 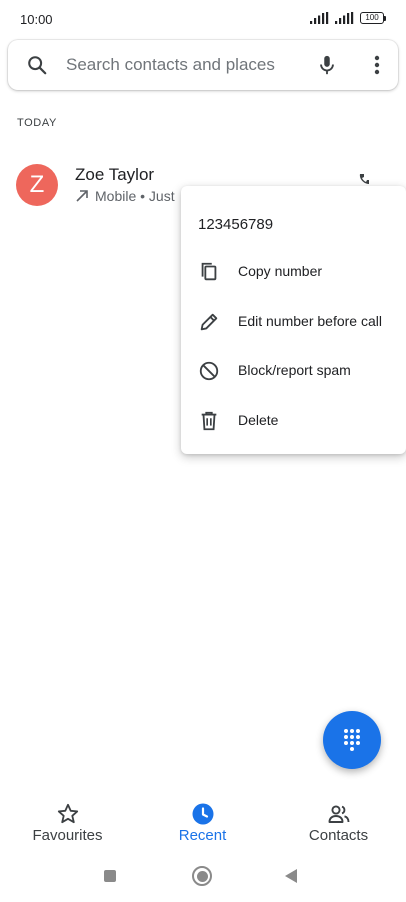 I want to click on clock-icon, so click(x=202, y=814).